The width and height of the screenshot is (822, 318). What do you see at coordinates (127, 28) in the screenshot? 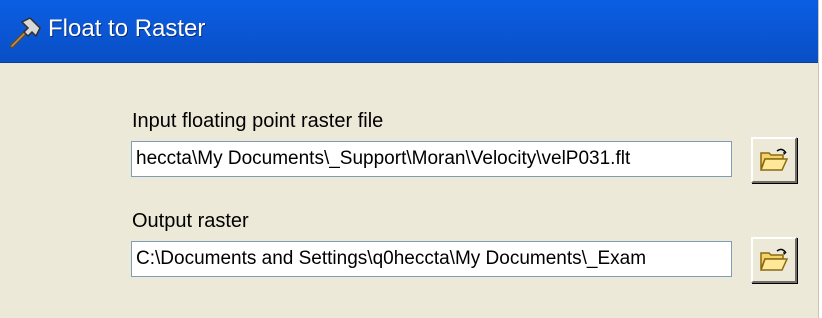
I see `window-title: Float to Raster` at bounding box center [127, 28].